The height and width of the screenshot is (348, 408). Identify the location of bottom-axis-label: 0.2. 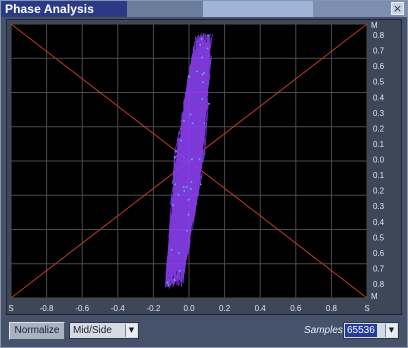
(225, 308).